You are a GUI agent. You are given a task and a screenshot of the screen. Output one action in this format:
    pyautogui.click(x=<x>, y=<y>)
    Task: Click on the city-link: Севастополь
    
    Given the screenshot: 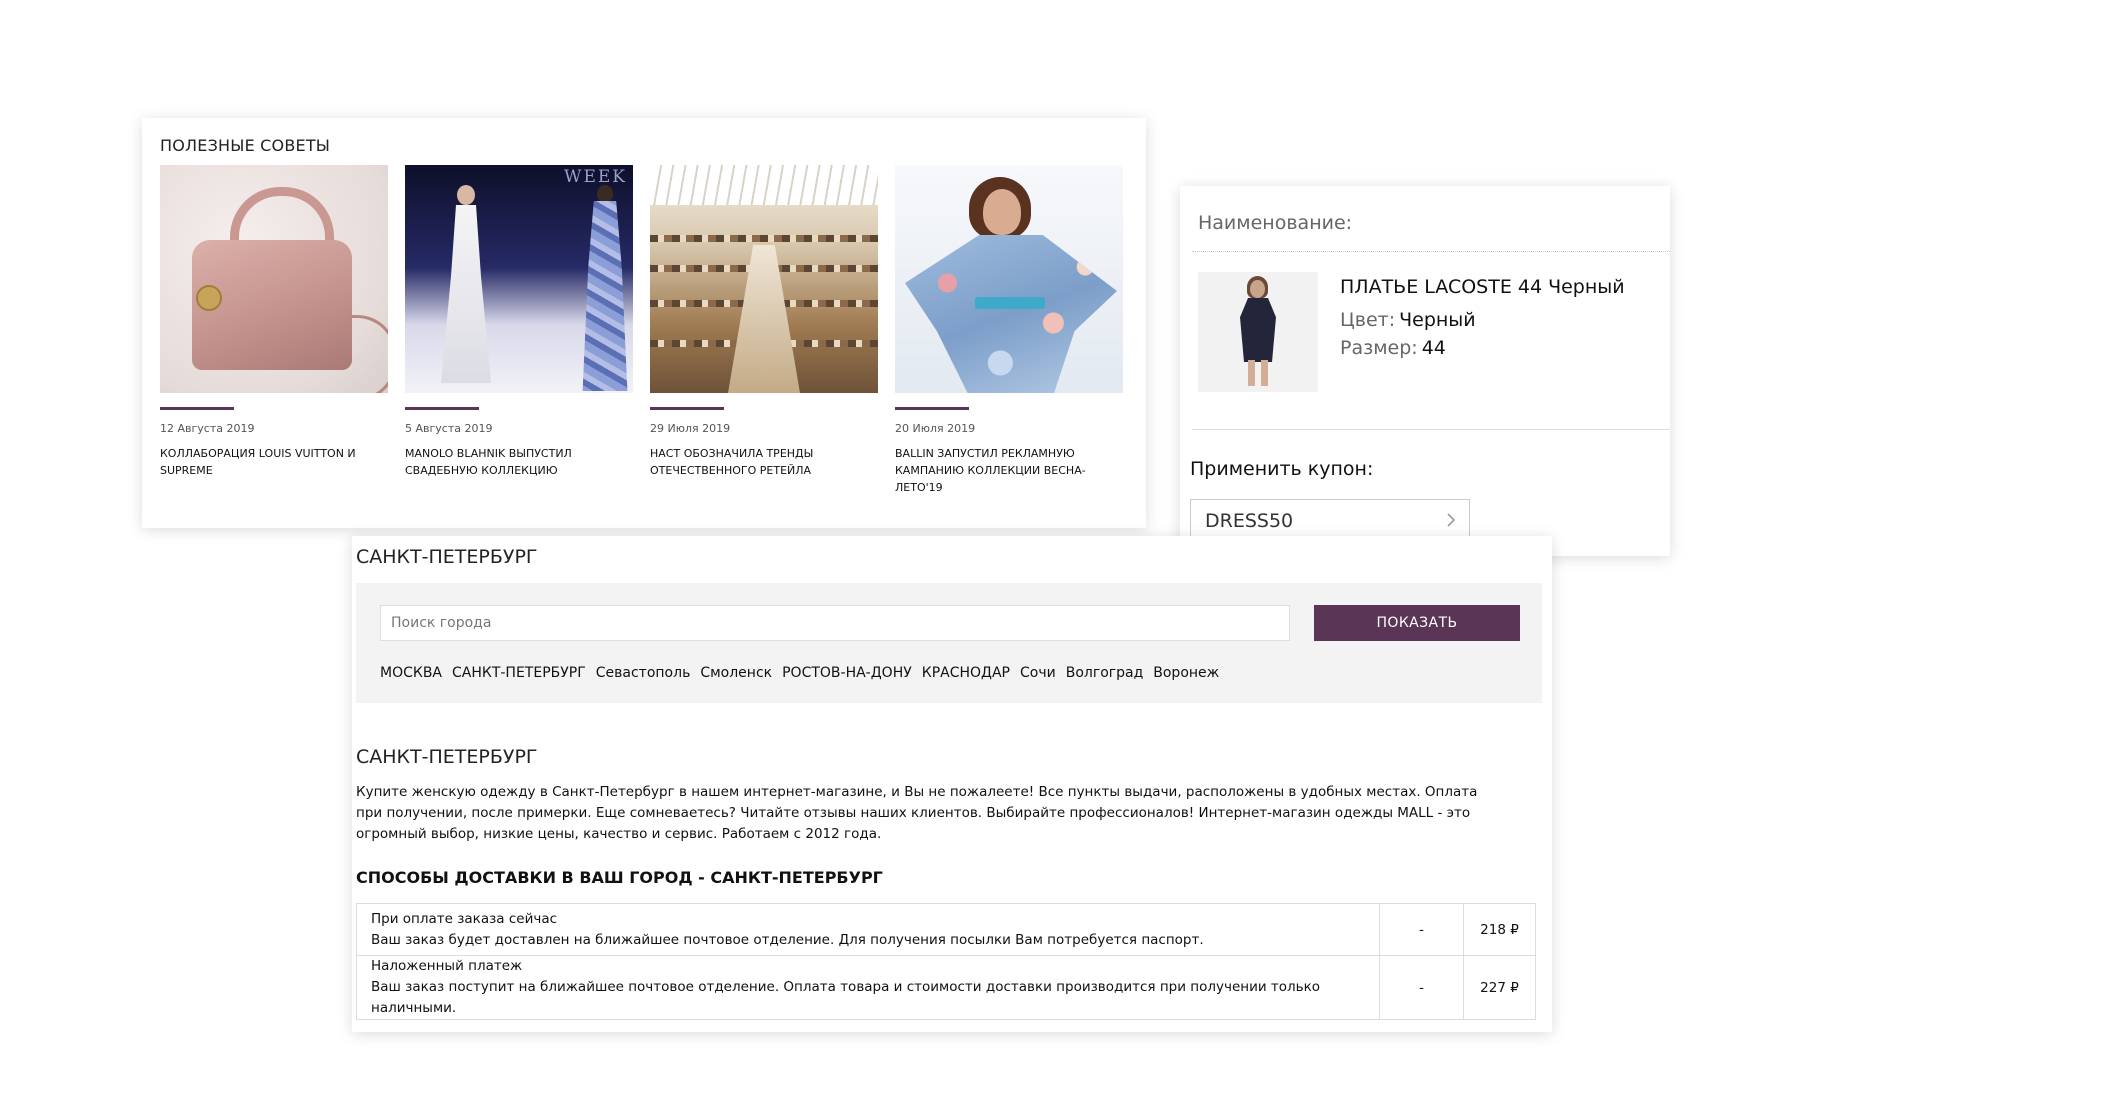 What is the action you would take?
    pyautogui.click(x=643, y=673)
    